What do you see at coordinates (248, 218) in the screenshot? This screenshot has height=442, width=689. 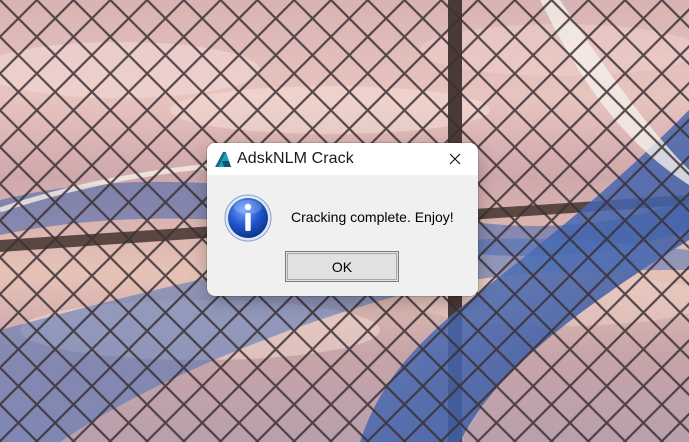 I see `info-icon` at bounding box center [248, 218].